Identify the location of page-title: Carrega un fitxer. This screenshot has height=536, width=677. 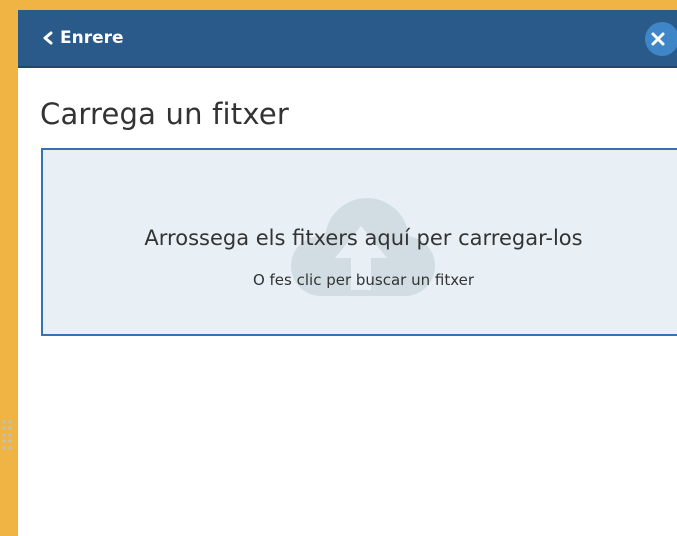
(165, 114).